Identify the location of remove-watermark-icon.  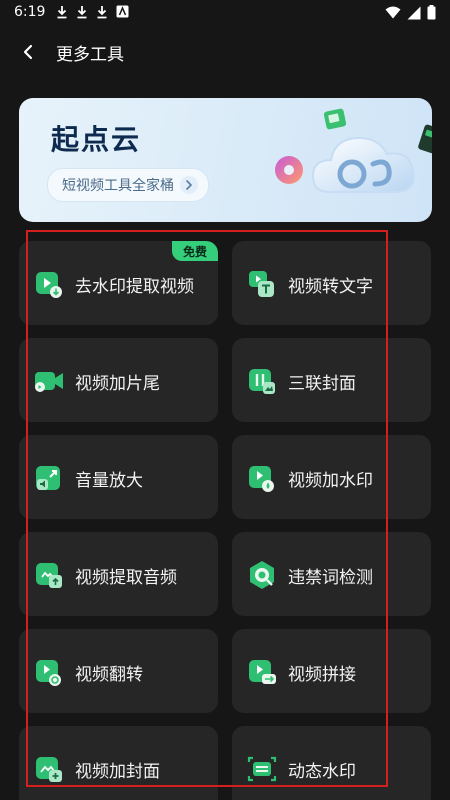
(49, 285).